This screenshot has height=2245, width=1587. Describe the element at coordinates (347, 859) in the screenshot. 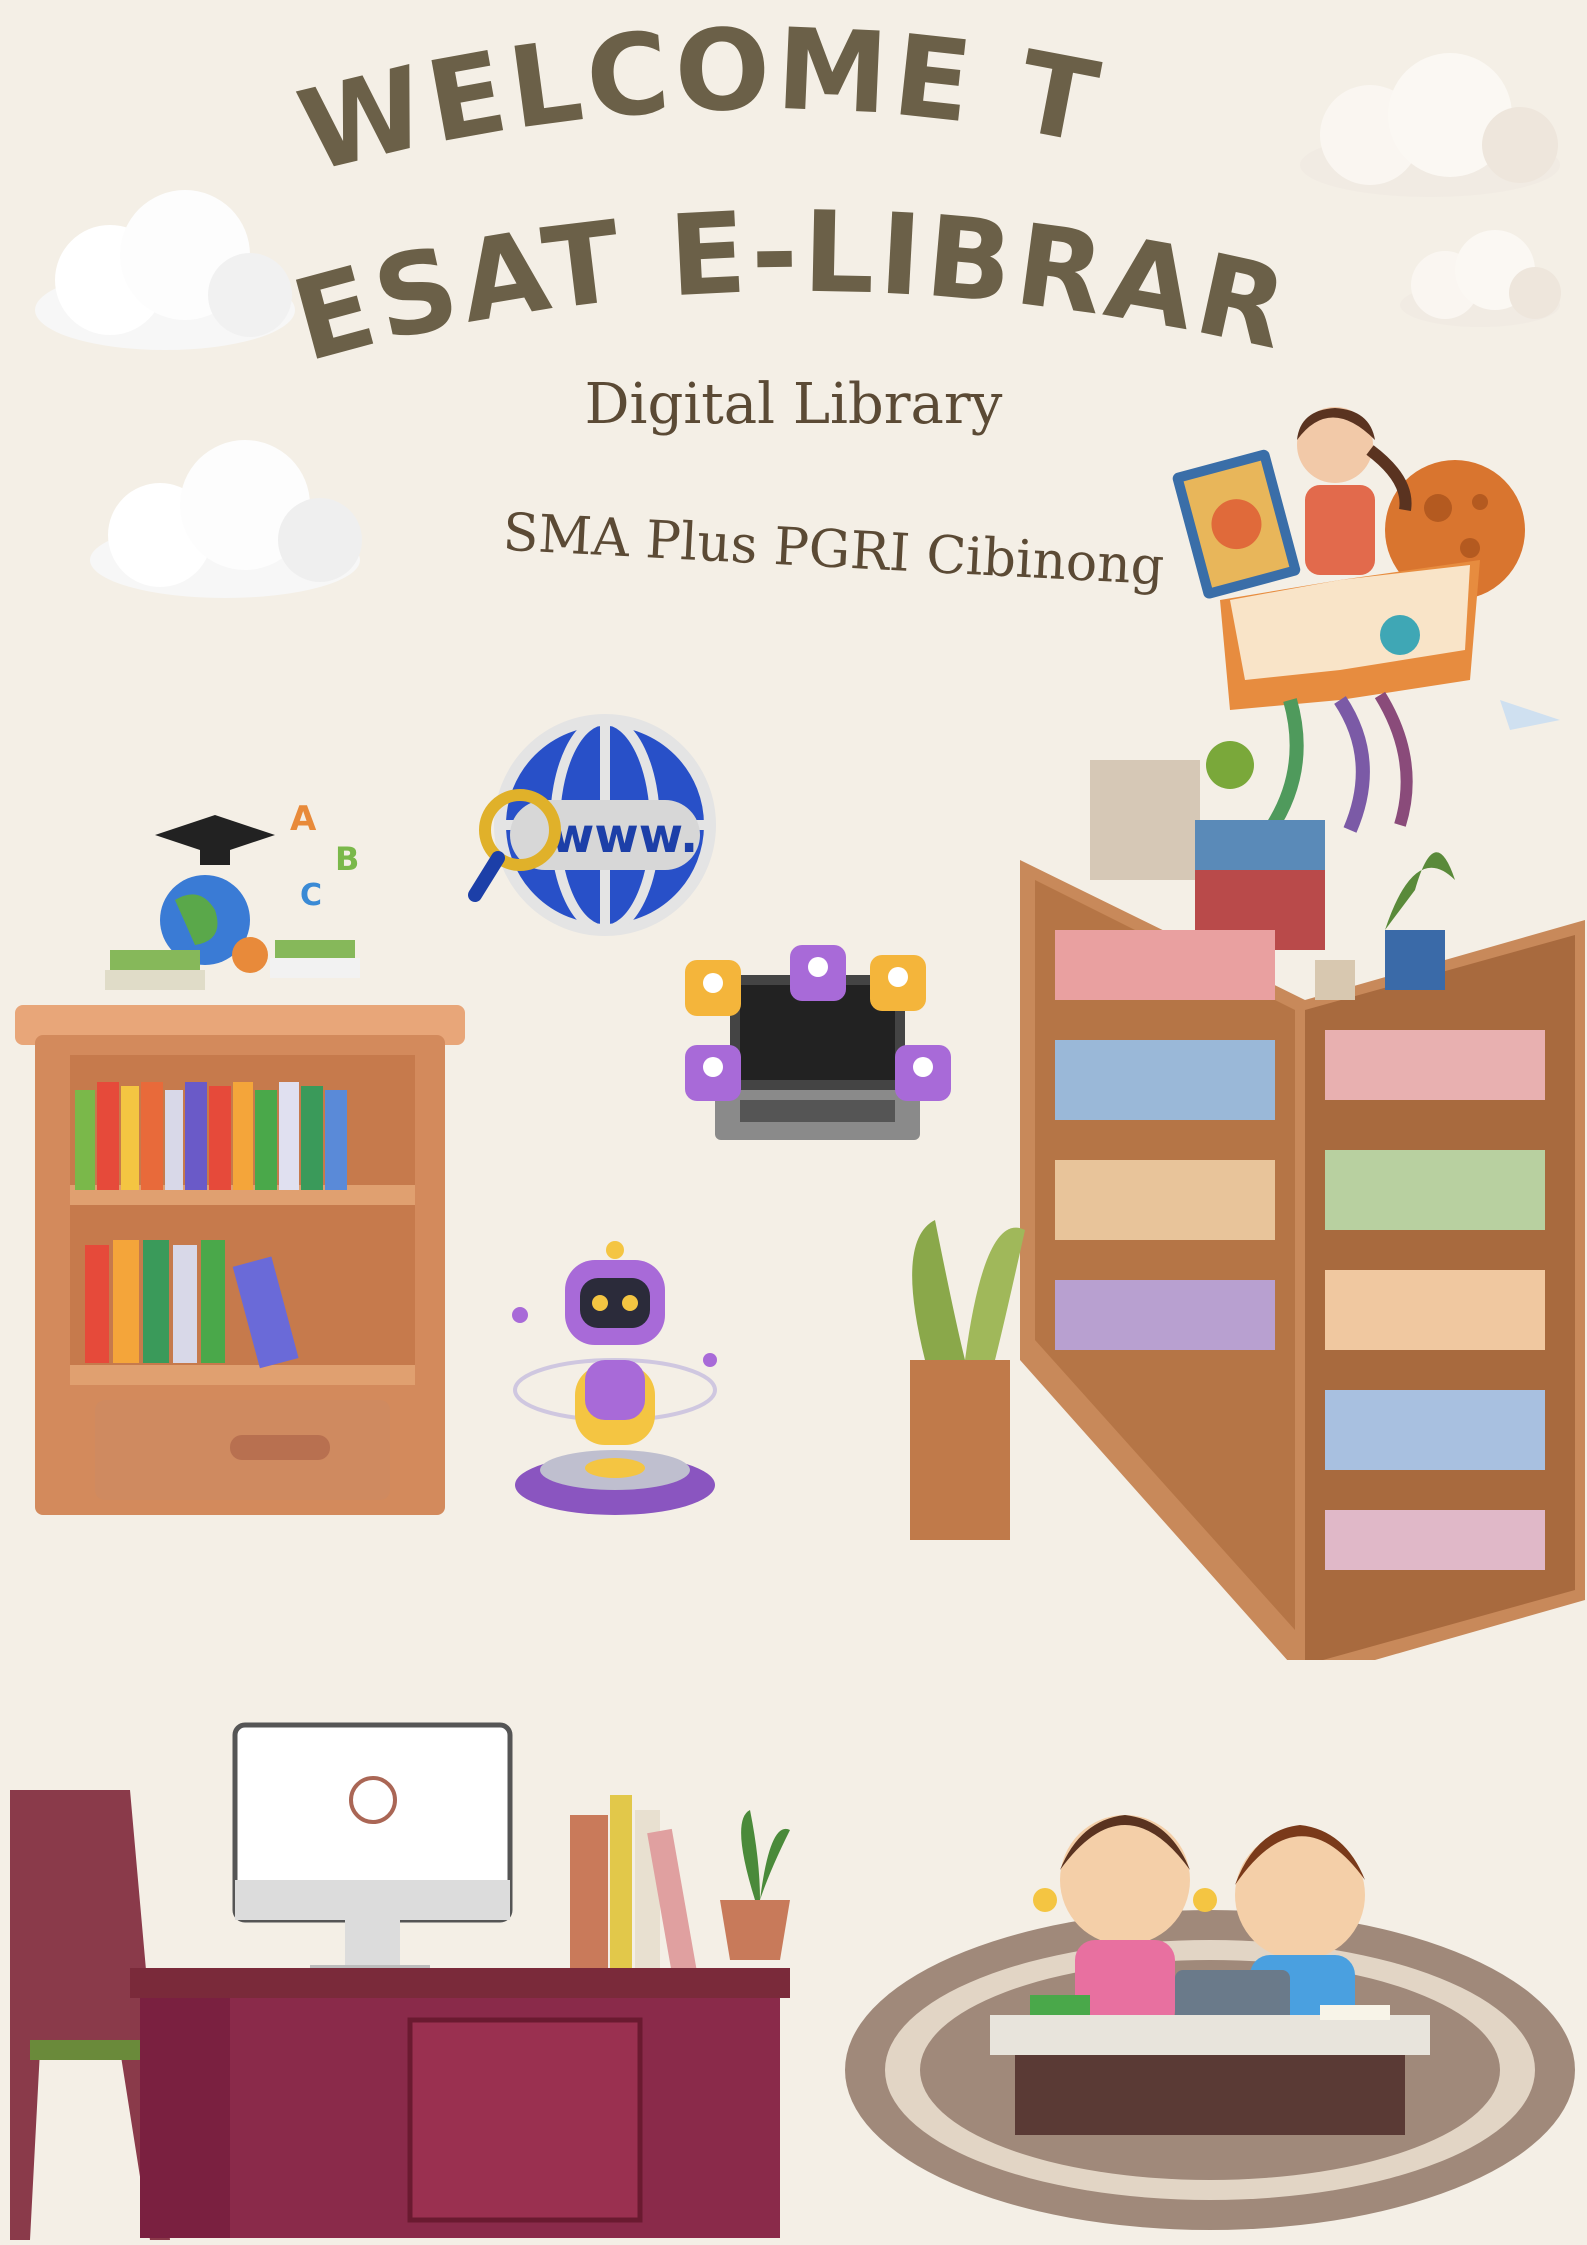

I see `cap-letter-b: B` at that location.